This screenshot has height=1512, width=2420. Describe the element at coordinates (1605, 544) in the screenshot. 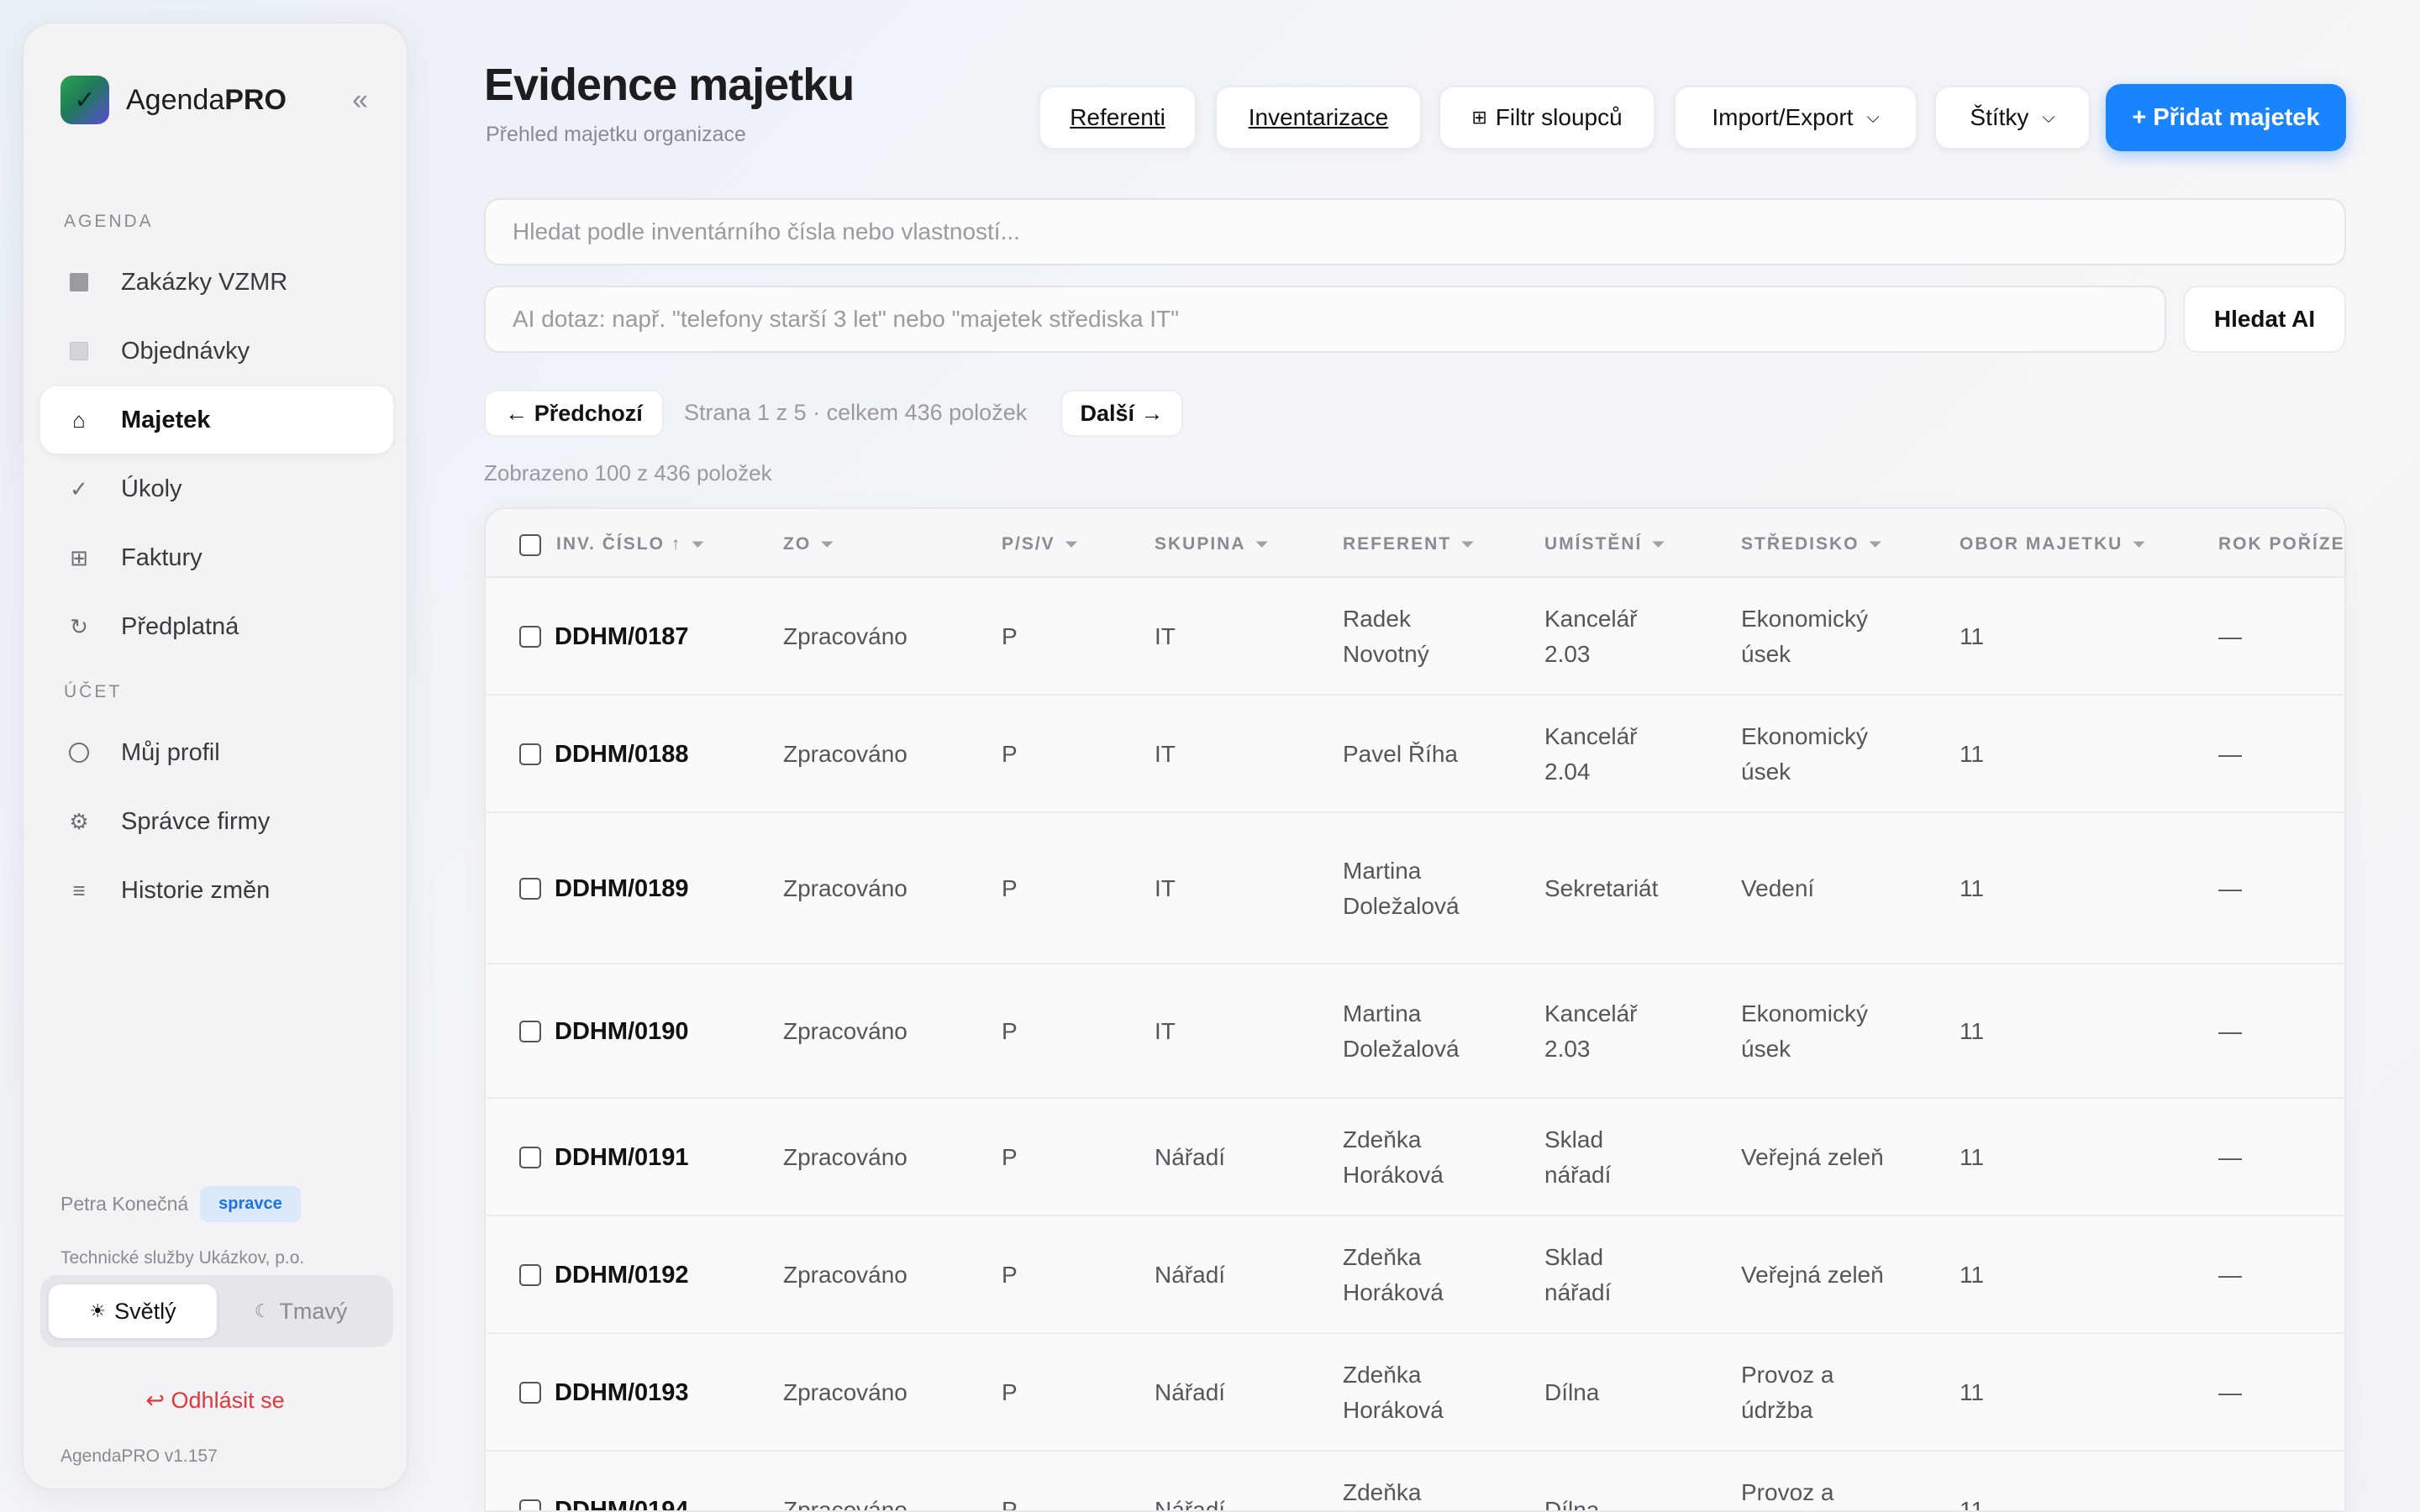

I see `column-header-umisteni: UMÍSTĚNÍ ⏷` at that location.